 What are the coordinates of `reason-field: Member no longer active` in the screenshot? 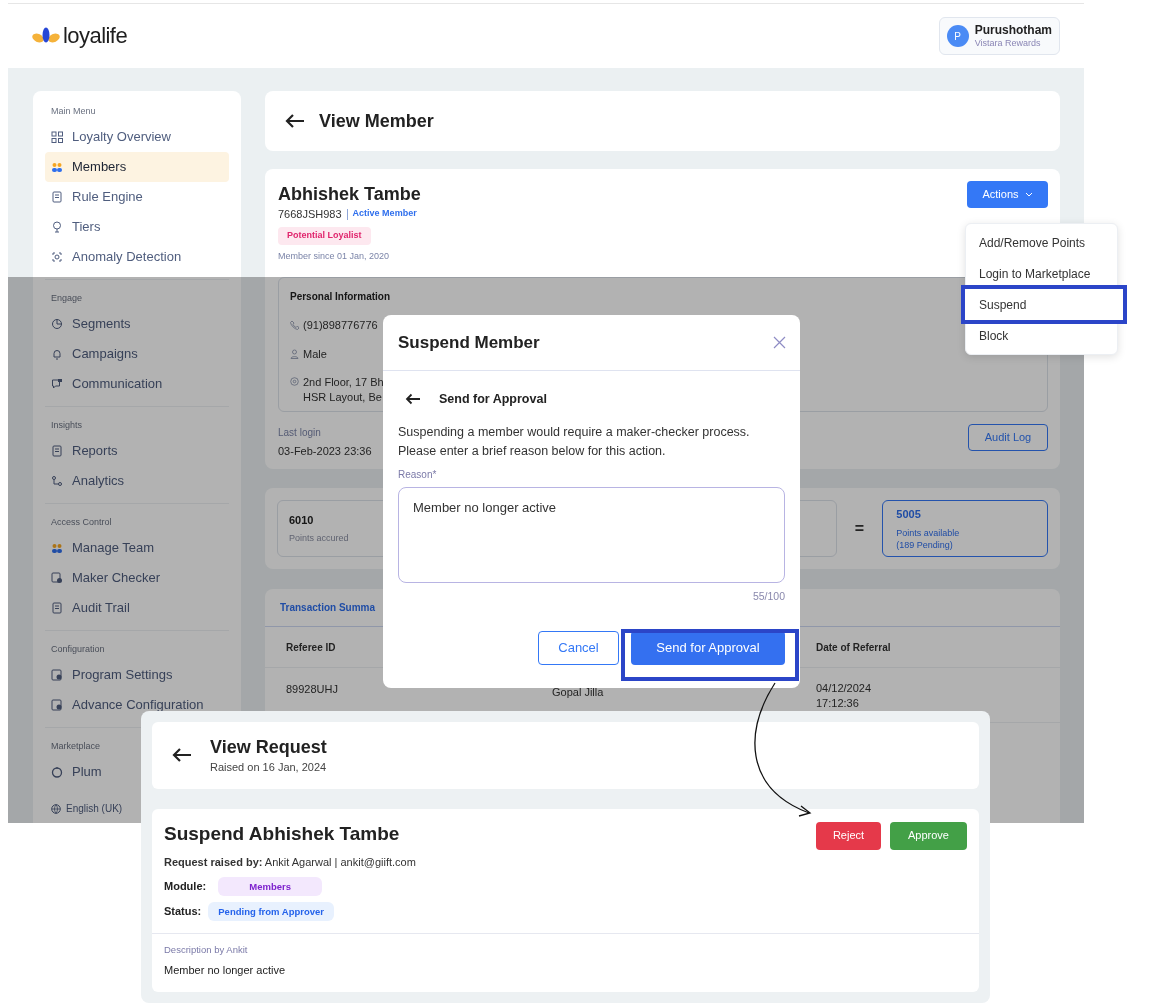 It's located at (591, 534).